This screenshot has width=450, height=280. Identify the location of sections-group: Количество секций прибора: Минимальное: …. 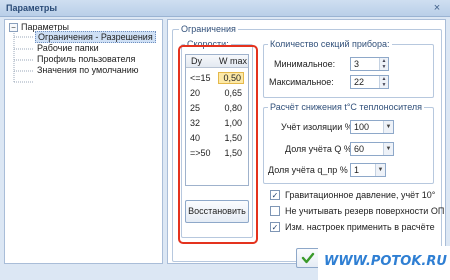
(348, 68).